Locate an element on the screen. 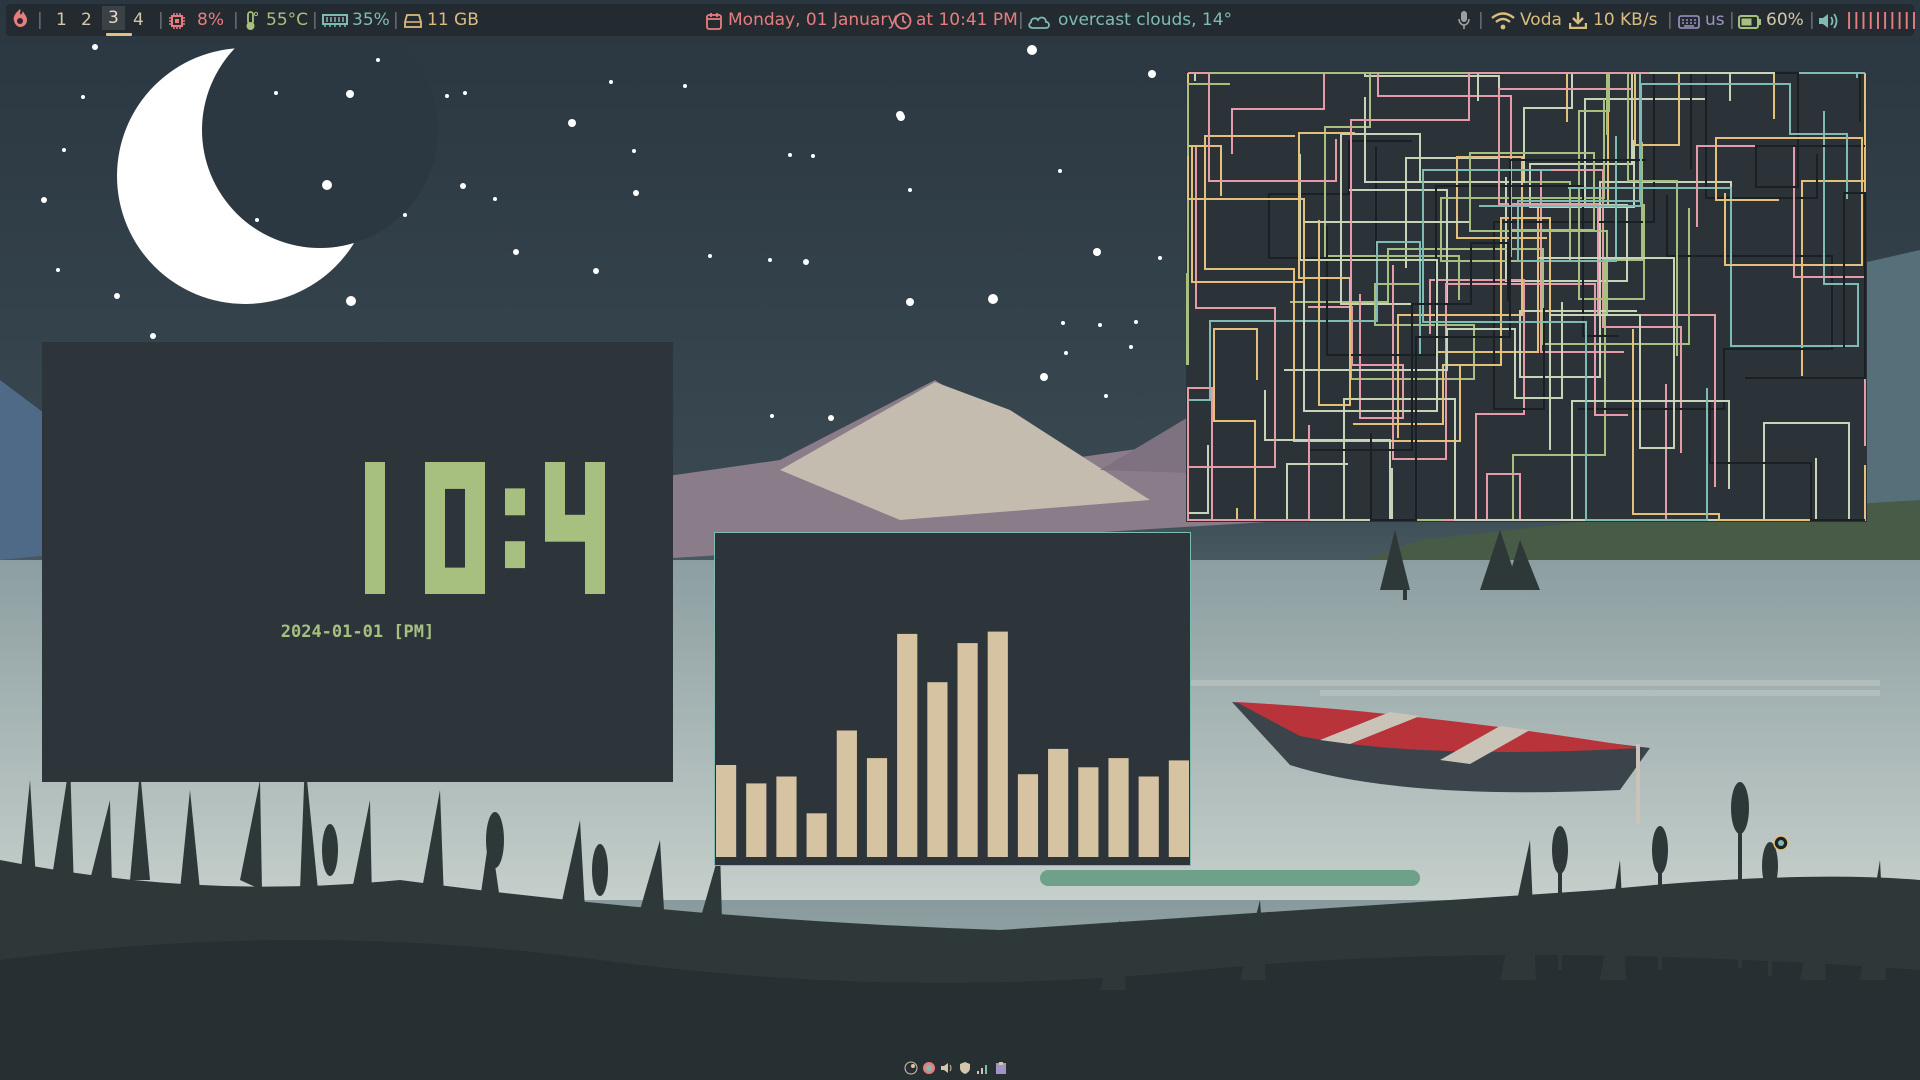 This screenshot has height=1080, width=1920. cloud-icon is located at coordinates (1039, 24).